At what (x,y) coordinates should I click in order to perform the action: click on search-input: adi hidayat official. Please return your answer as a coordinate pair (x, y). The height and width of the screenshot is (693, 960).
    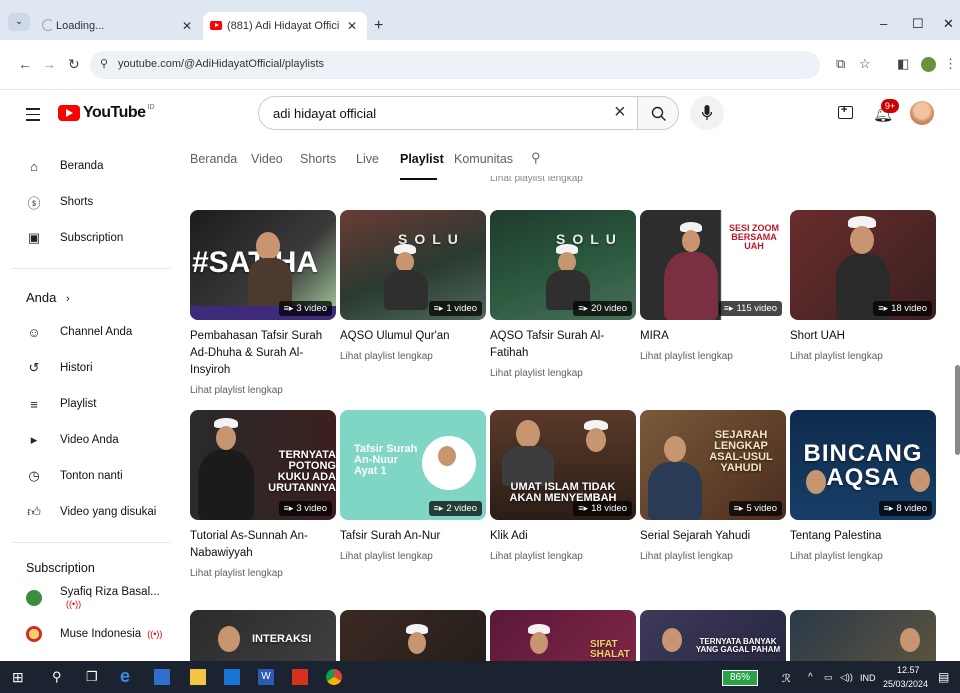
    Looking at the image, I should click on (448, 113).